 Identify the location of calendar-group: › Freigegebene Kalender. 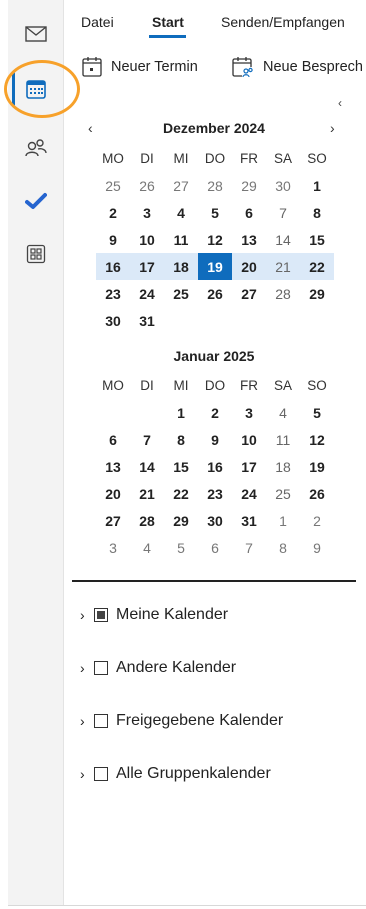
(181, 721).